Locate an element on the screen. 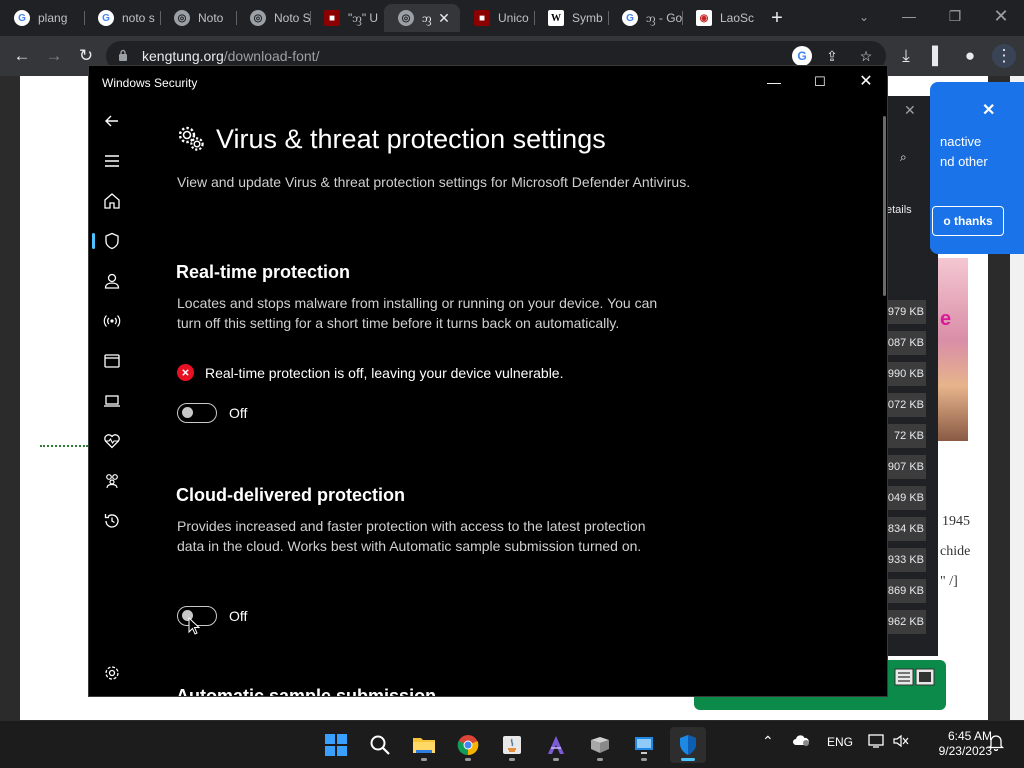 The image size is (1024, 768). app-browser-control-icon is located at coordinates (112, 361).